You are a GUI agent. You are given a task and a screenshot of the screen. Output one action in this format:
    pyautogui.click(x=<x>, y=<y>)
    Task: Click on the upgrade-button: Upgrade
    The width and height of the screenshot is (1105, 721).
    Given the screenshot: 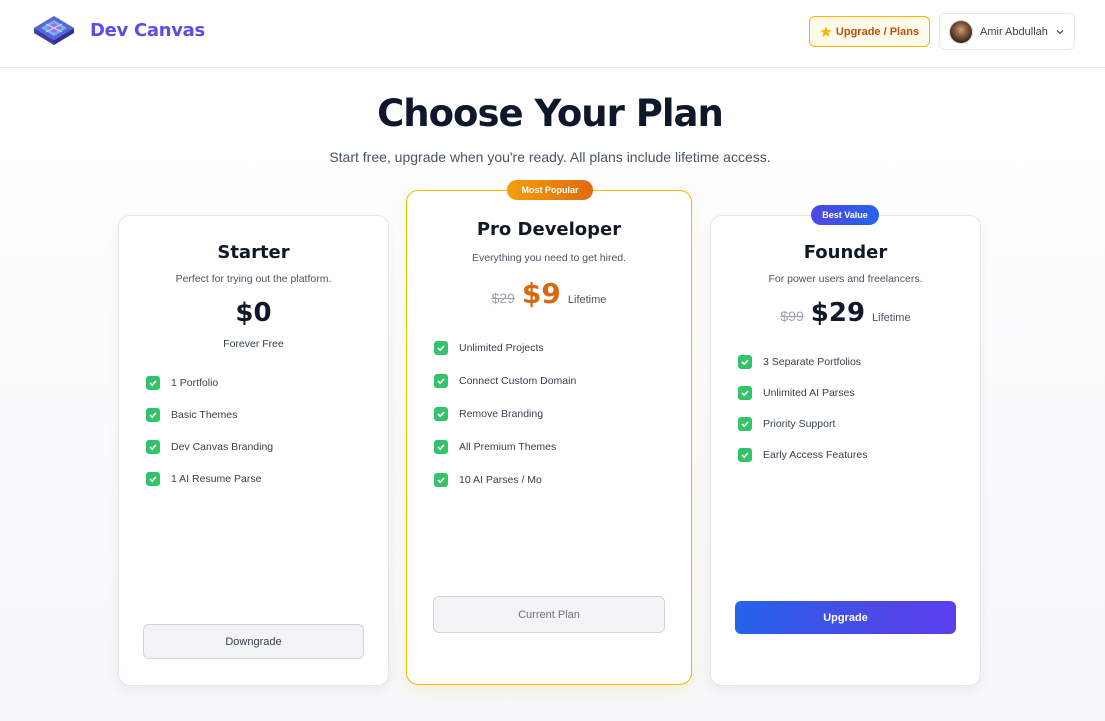 What is the action you would take?
    pyautogui.click(x=845, y=617)
    